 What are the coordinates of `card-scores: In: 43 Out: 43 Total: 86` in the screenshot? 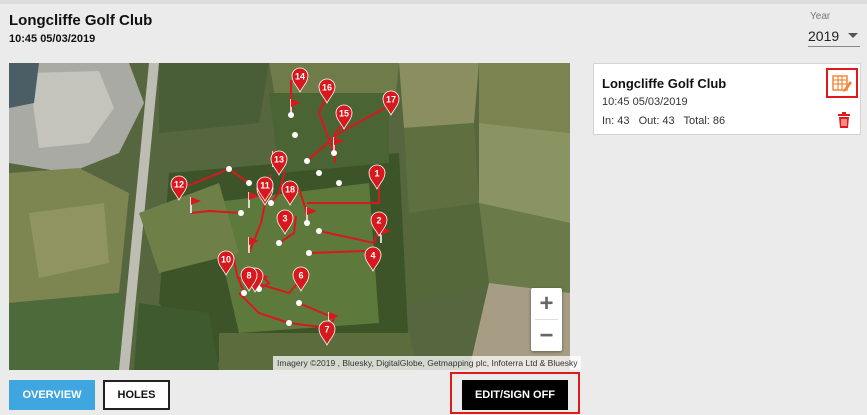 It's located at (666, 121).